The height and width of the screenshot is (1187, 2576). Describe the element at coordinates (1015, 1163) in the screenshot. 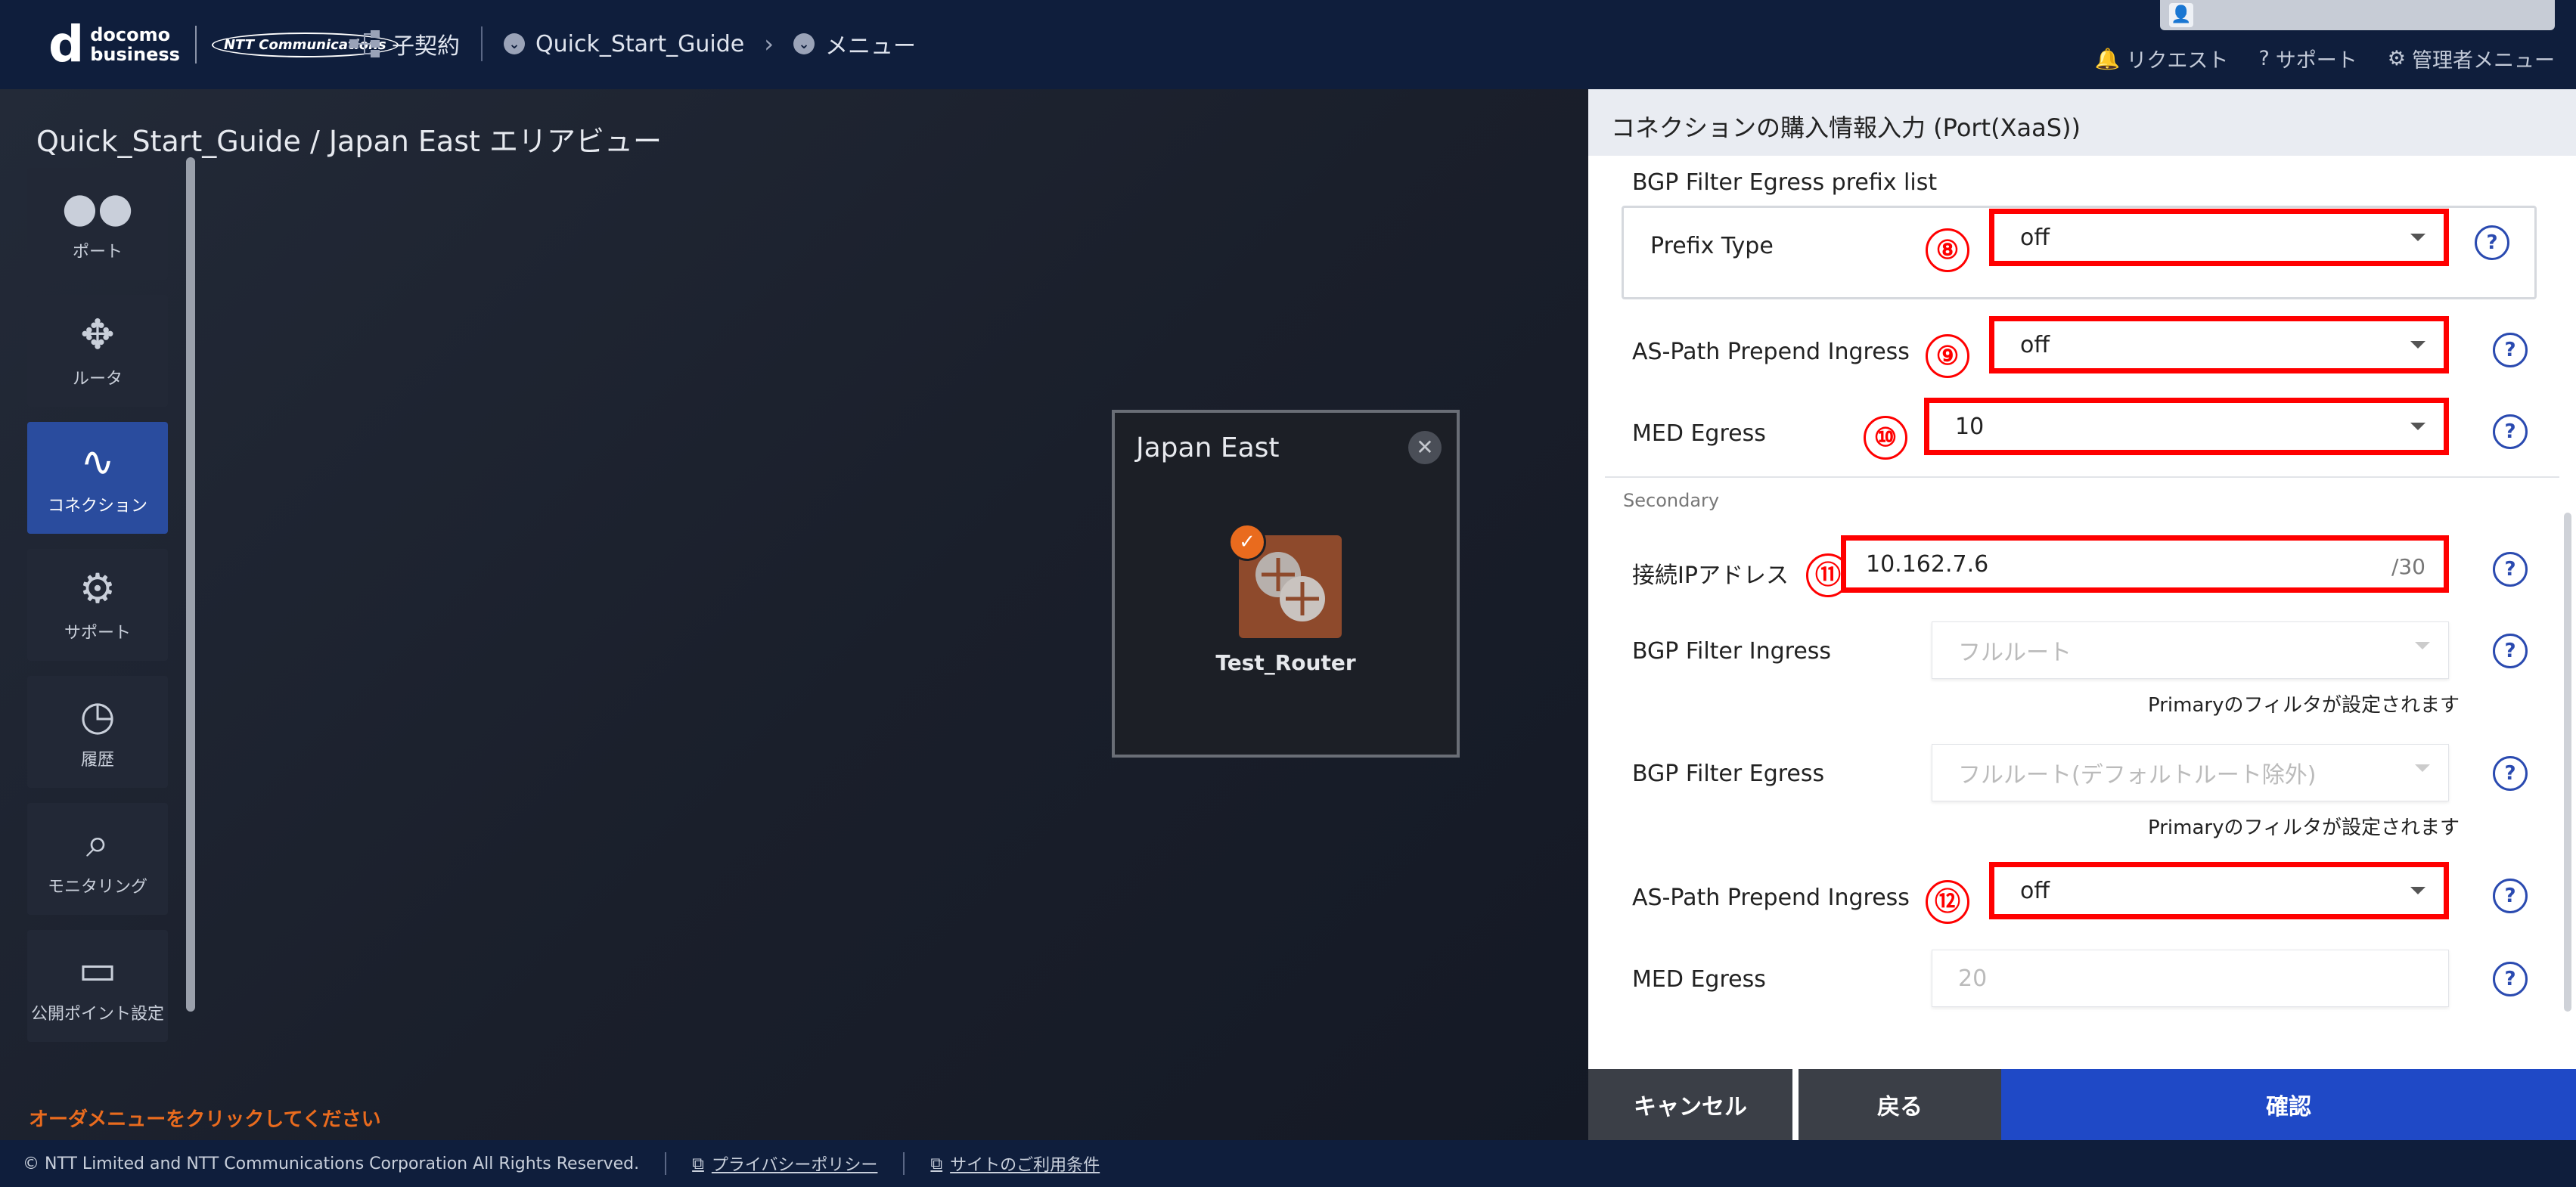

I see `terms-link: ⧉ サイトのご利用条件` at that location.